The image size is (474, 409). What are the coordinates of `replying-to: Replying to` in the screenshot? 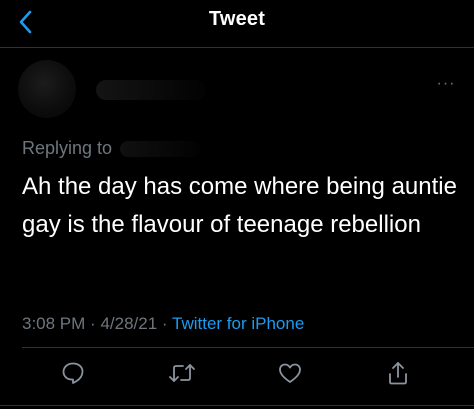 It's located at (111, 148).